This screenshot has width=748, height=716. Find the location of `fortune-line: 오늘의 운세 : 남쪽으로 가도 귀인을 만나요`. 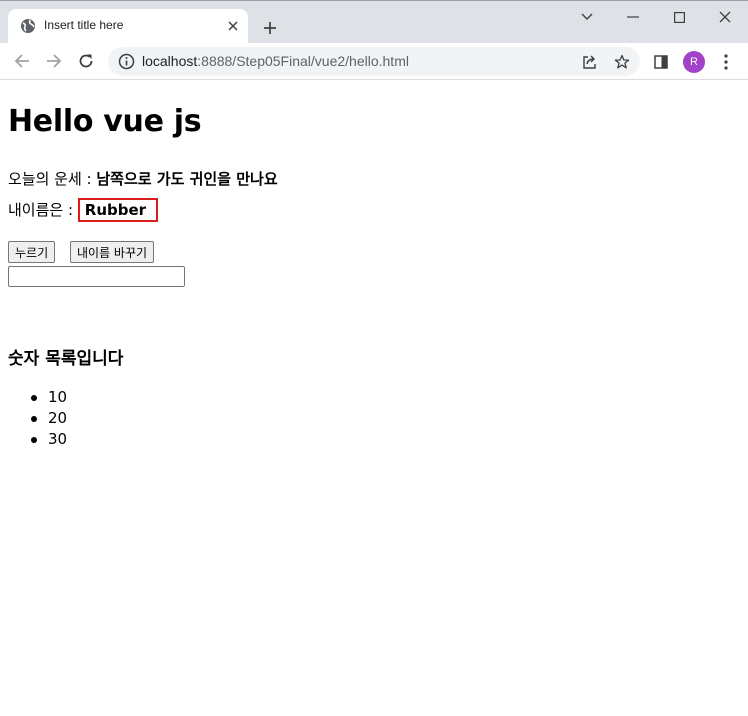

fortune-line: 오늘의 운세 : 남쪽으로 가도 귀인을 만나요 is located at coordinates (143, 178).